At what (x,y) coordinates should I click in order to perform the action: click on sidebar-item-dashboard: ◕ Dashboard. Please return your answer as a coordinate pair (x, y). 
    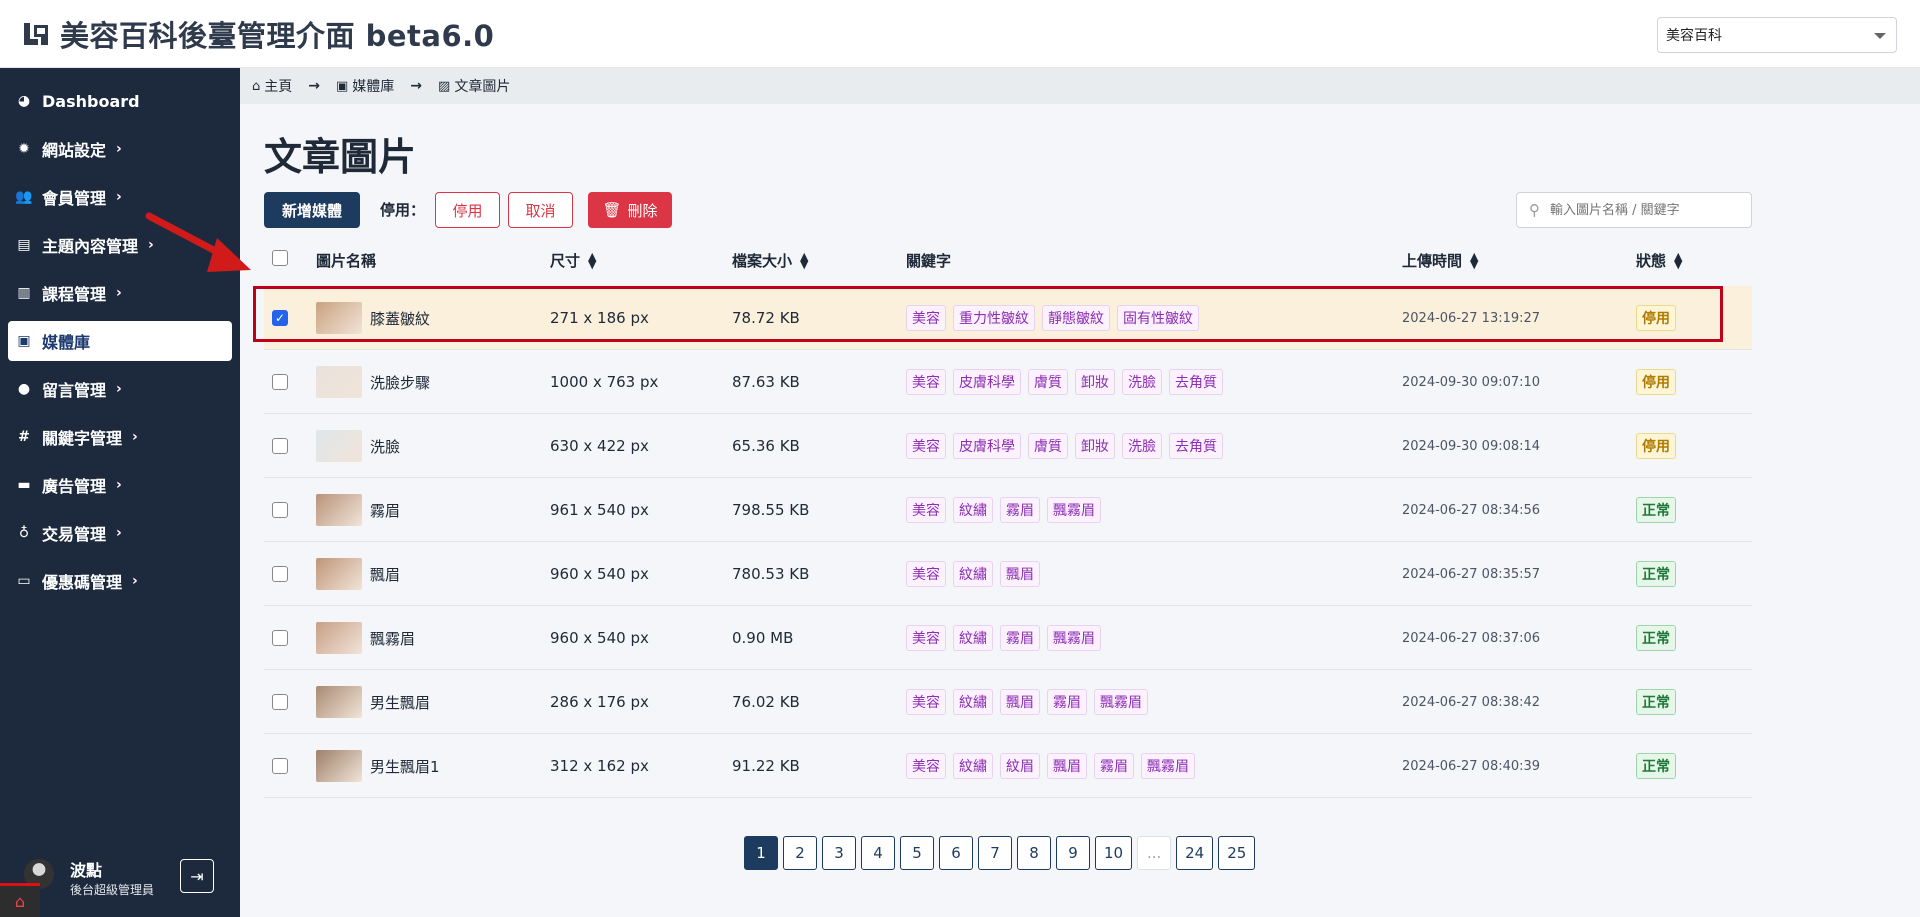
    Looking at the image, I should click on (120, 101).